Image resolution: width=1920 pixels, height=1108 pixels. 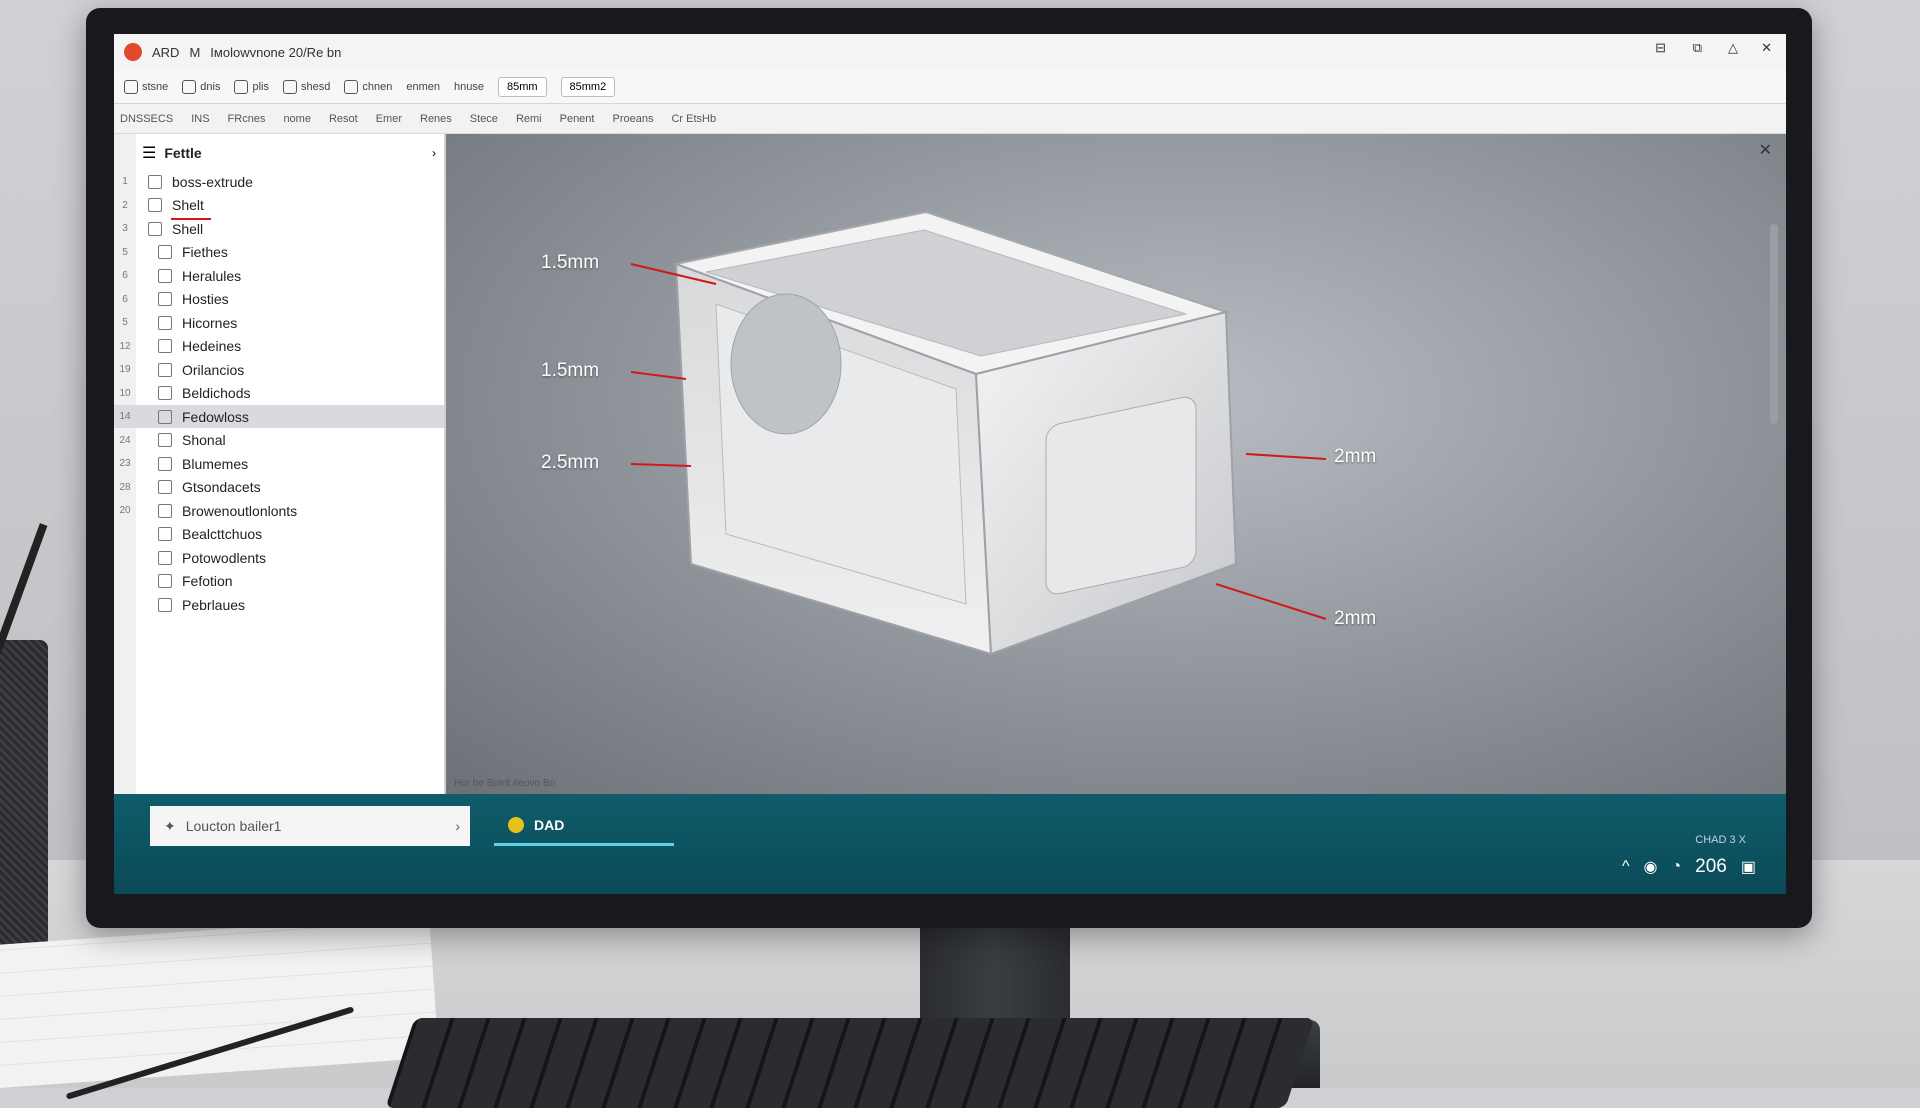 I want to click on menu-item: INS, so click(x=200, y=119).